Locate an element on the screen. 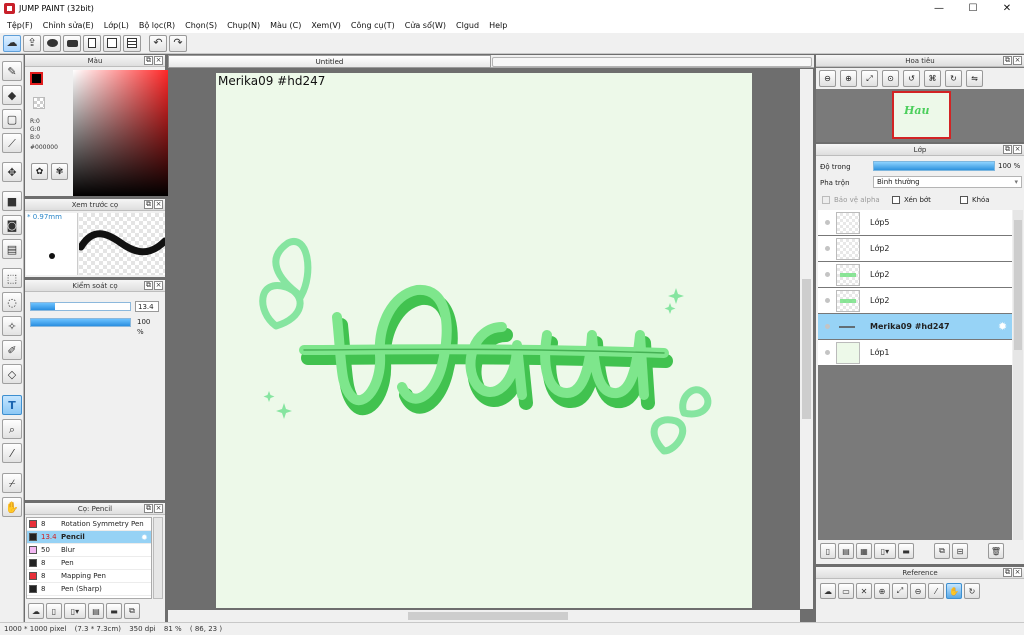 The width and height of the screenshot is (1024, 635). layer-folder-button: ▬ is located at coordinates (906, 551).